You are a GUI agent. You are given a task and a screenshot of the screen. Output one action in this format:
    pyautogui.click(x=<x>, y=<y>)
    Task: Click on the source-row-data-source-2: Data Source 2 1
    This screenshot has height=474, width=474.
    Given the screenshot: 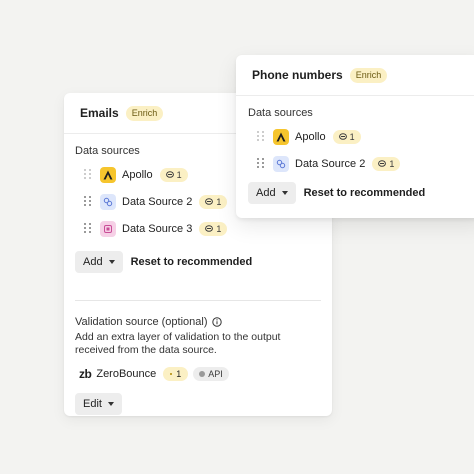 What is the action you would take?
    pyautogui.click(x=355, y=163)
    